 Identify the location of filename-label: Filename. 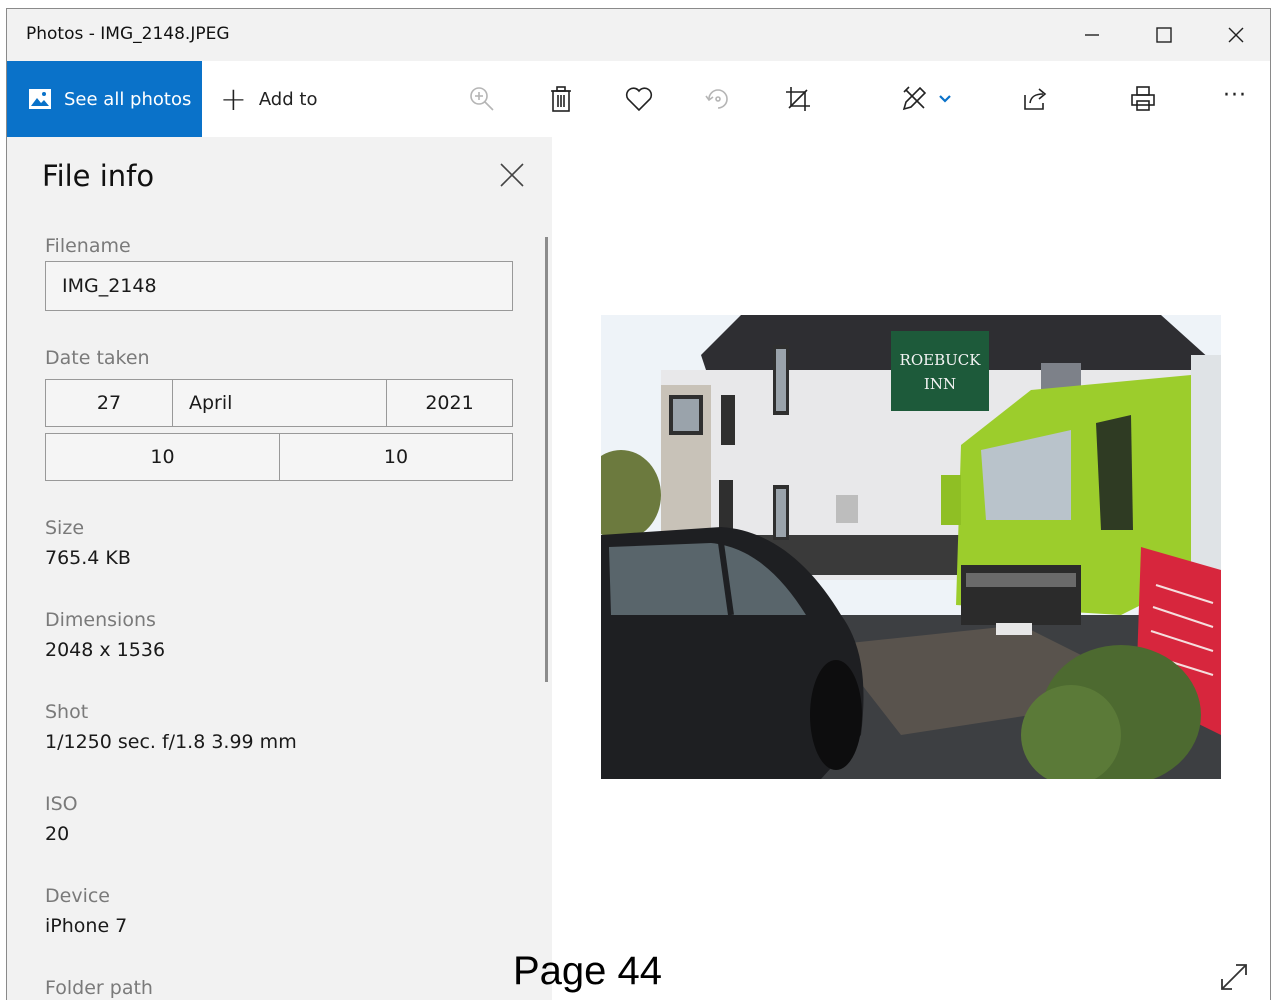
(88, 246).